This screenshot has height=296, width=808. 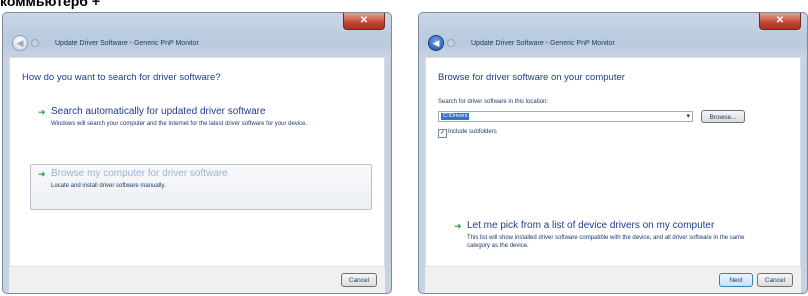 What do you see at coordinates (197, 279) in the screenshot?
I see `wizard-footer: Cancel` at bounding box center [197, 279].